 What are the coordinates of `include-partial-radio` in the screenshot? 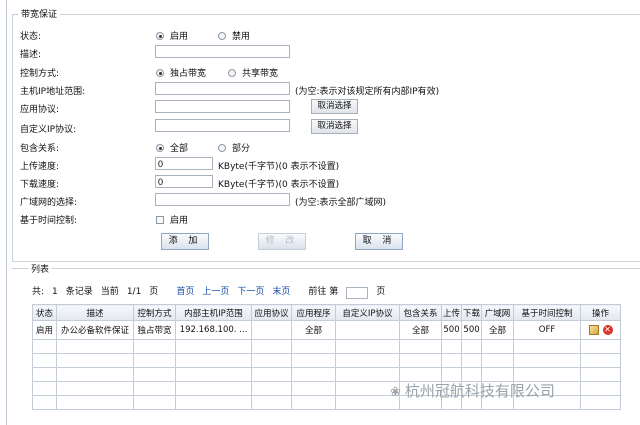 It's located at (222, 148).